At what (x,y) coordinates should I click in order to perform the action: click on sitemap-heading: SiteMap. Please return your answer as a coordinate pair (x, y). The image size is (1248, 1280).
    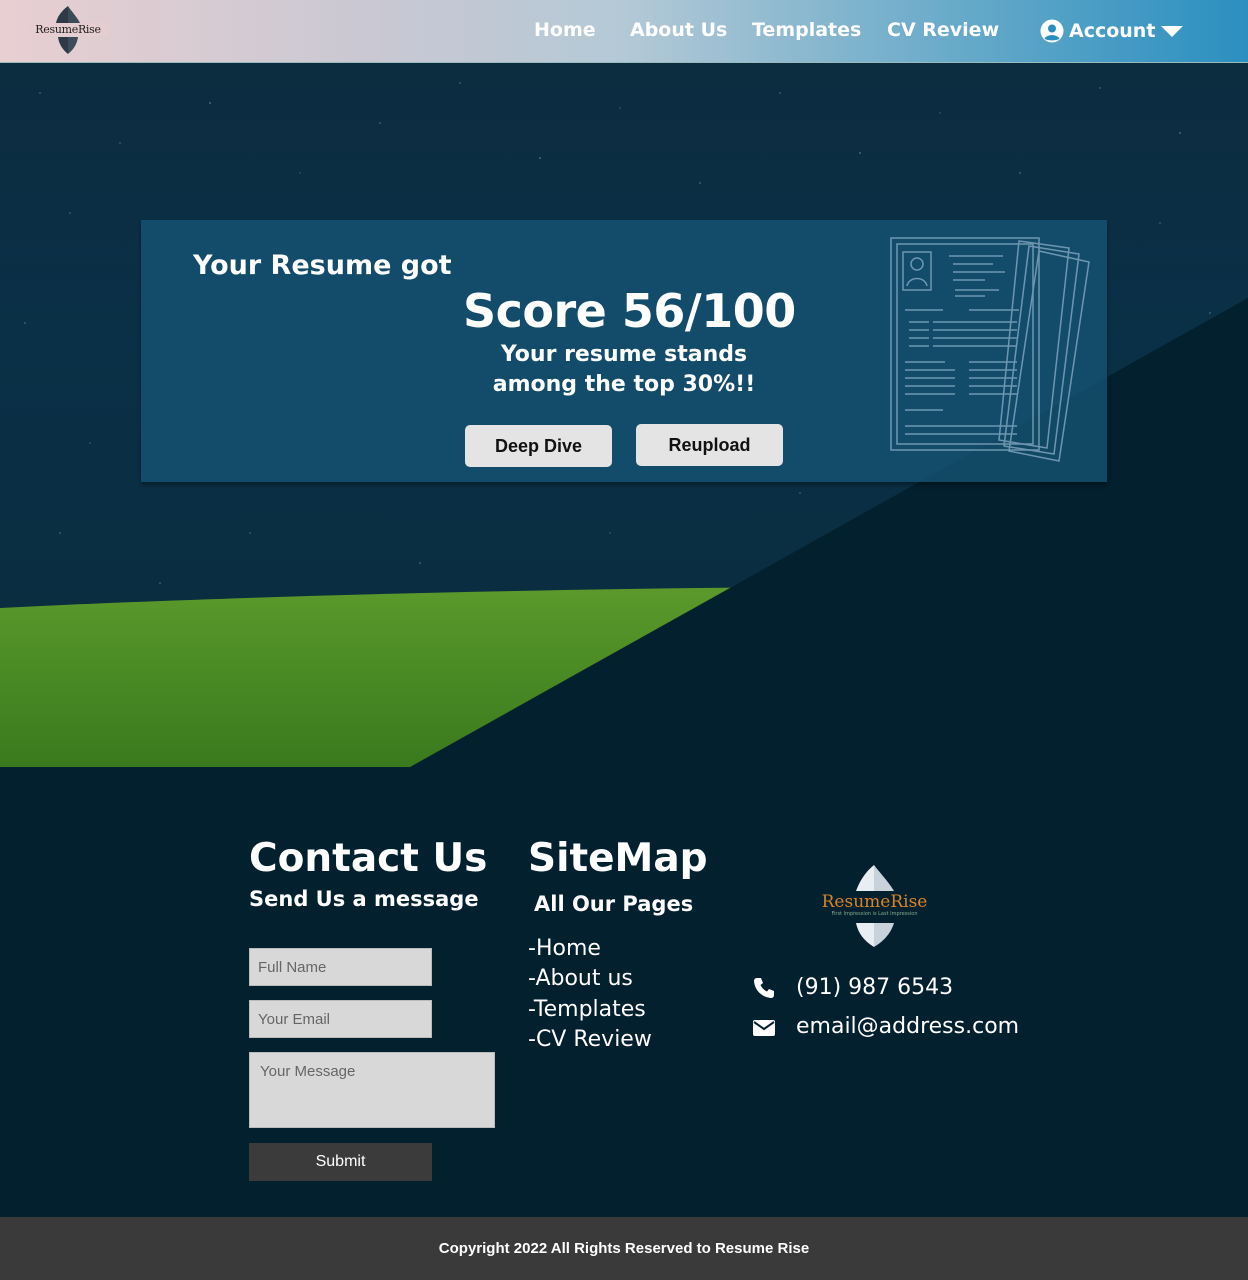
    Looking at the image, I should click on (618, 858).